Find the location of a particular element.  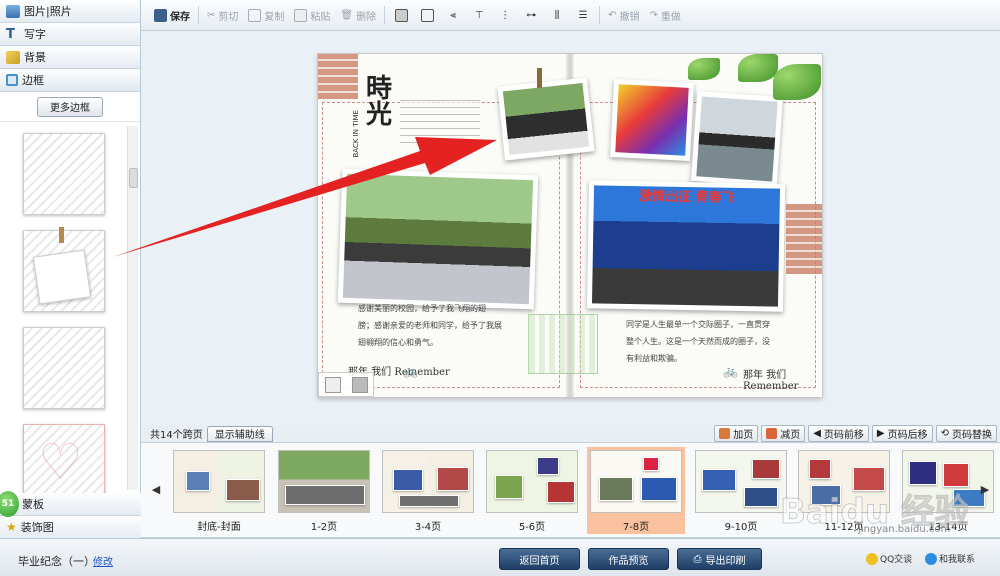

bring-front-button is located at coordinates (401, 15).